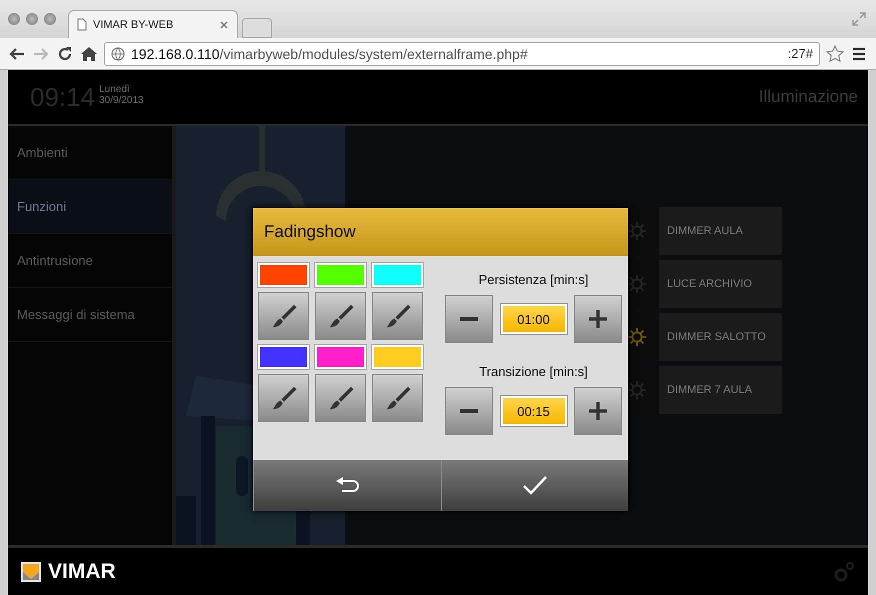 The height and width of the screenshot is (595, 876). I want to click on logo-icon, so click(31, 571).